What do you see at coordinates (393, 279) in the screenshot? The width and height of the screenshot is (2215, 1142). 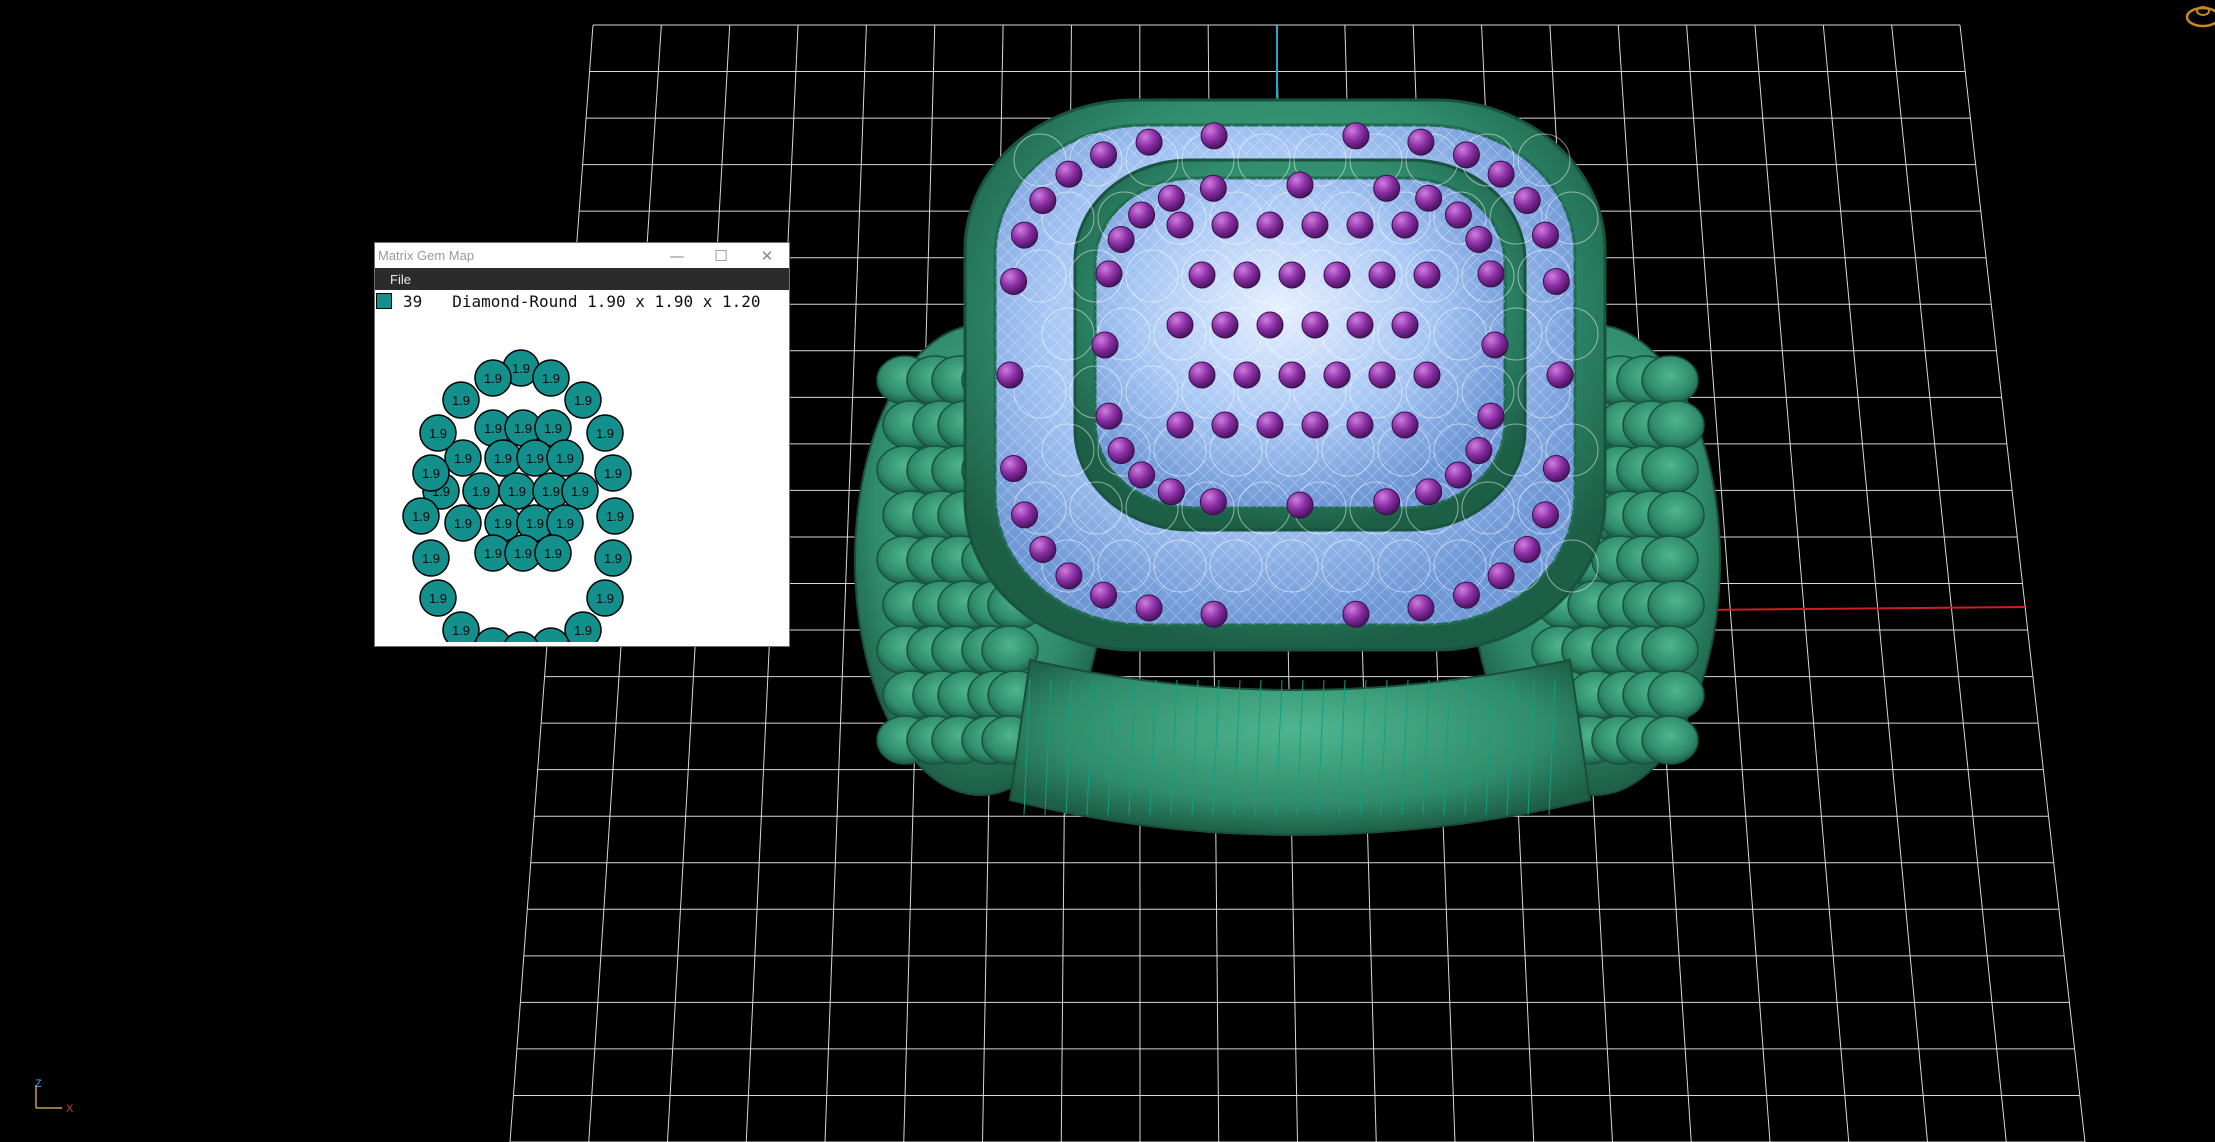 I see `menu-file: File` at bounding box center [393, 279].